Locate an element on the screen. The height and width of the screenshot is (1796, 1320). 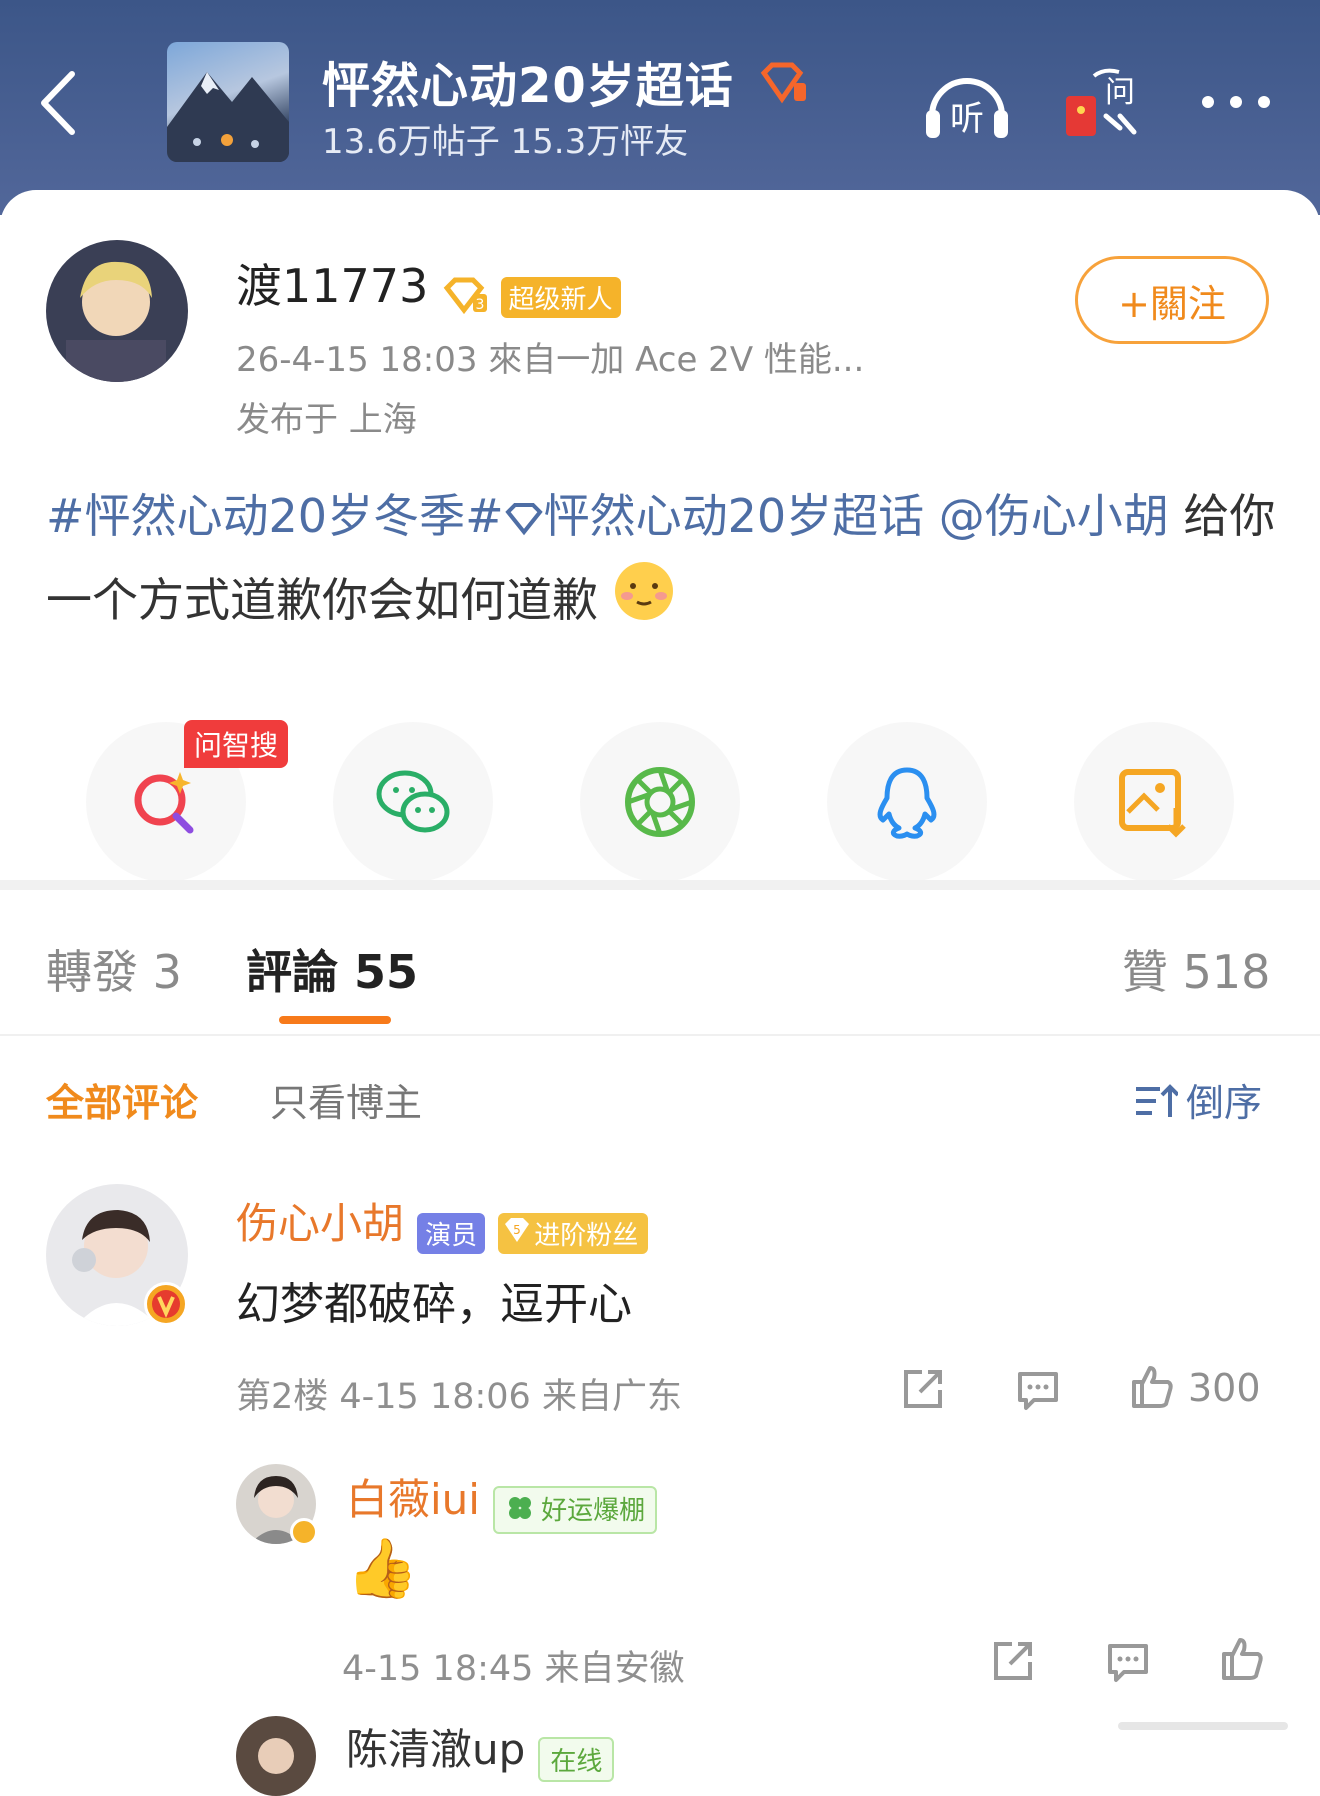
comment-meta: 第2楼 4-15 18:06 来自广东 is located at coordinates (459, 1397).